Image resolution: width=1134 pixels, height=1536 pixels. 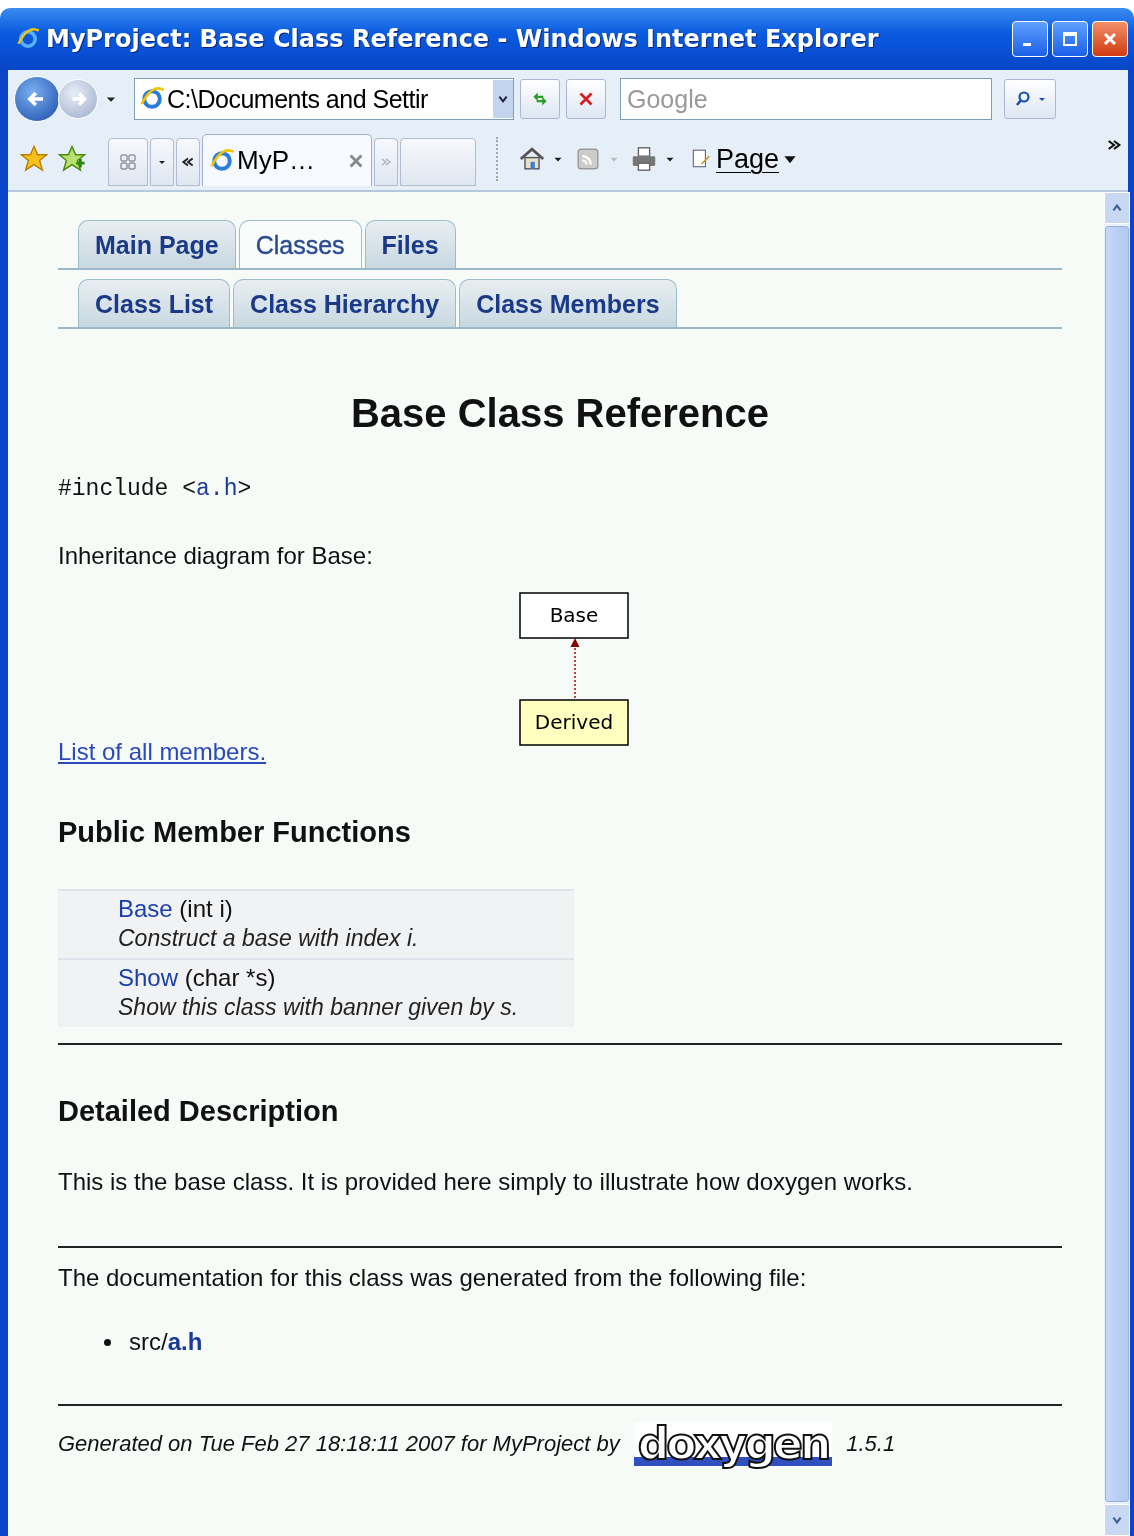 I want to click on nav-tab: Files, so click(x=410, y=244).